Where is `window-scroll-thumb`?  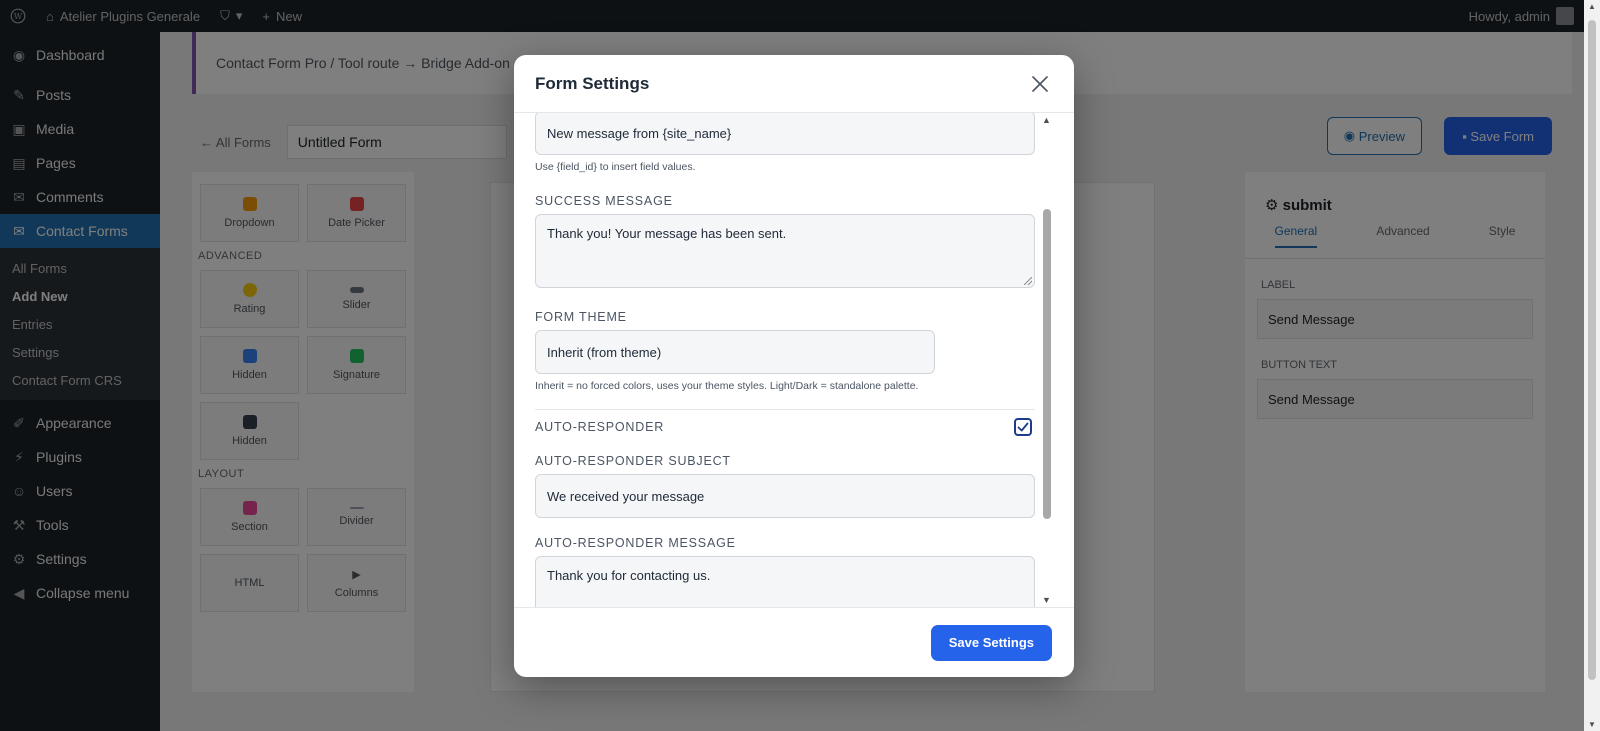
window-scroll-thumb is located at coordinates (1592, 350).